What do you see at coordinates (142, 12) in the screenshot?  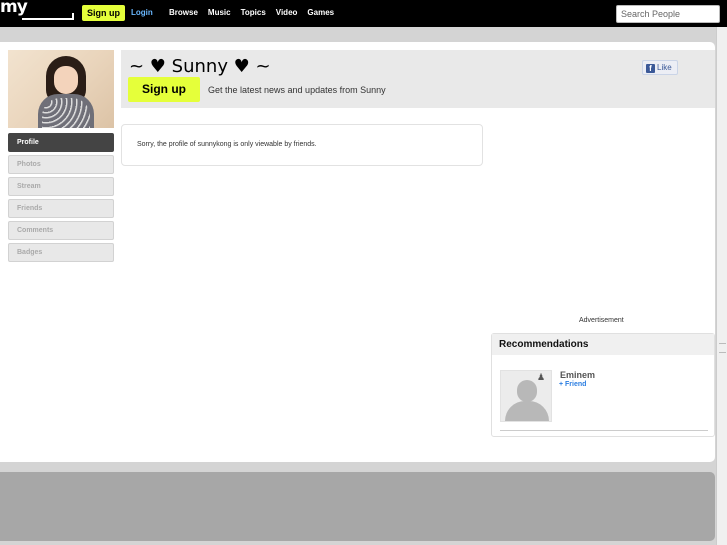 I see `login-link: Login` at bounding box center [142, 12].